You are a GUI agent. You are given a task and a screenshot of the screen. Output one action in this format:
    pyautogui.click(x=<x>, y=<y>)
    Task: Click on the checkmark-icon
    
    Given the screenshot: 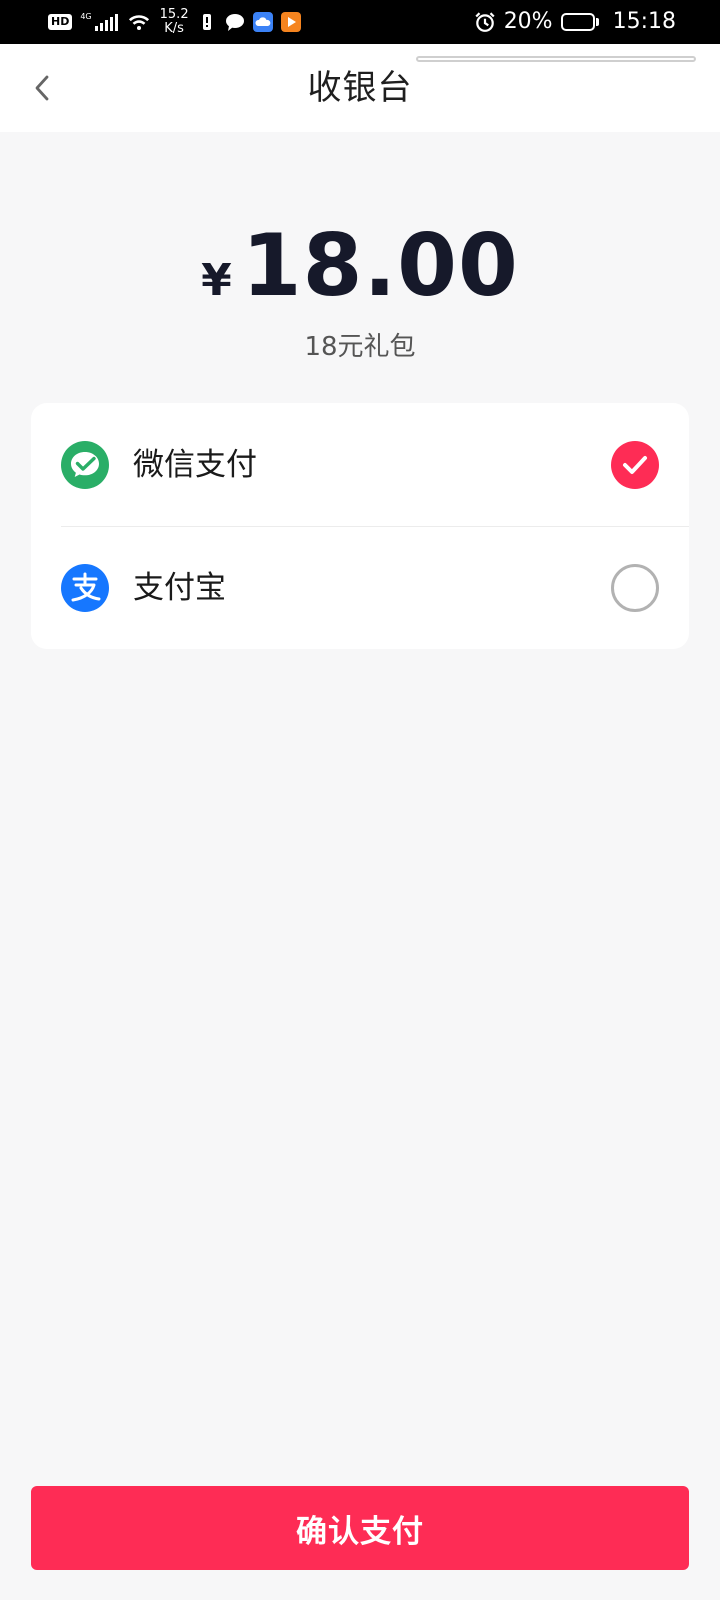 What is the action you would take?
    pyautogui.click(x=635, y=464)
    